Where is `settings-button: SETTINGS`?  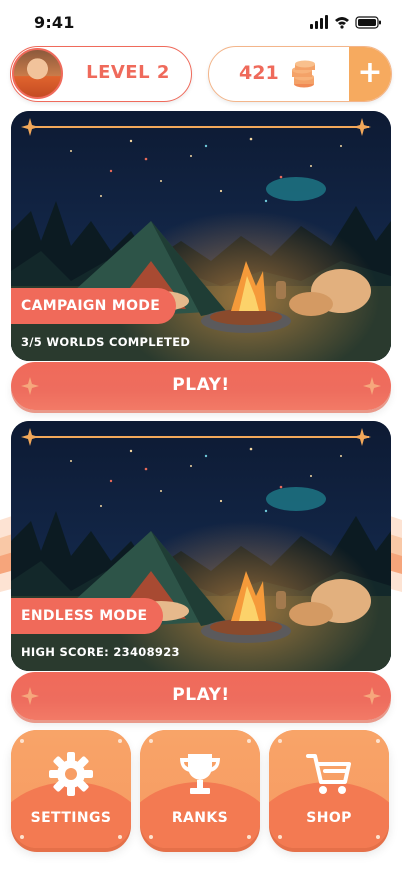 settings-button: SETTINGS is located at coordinates (71, 789).